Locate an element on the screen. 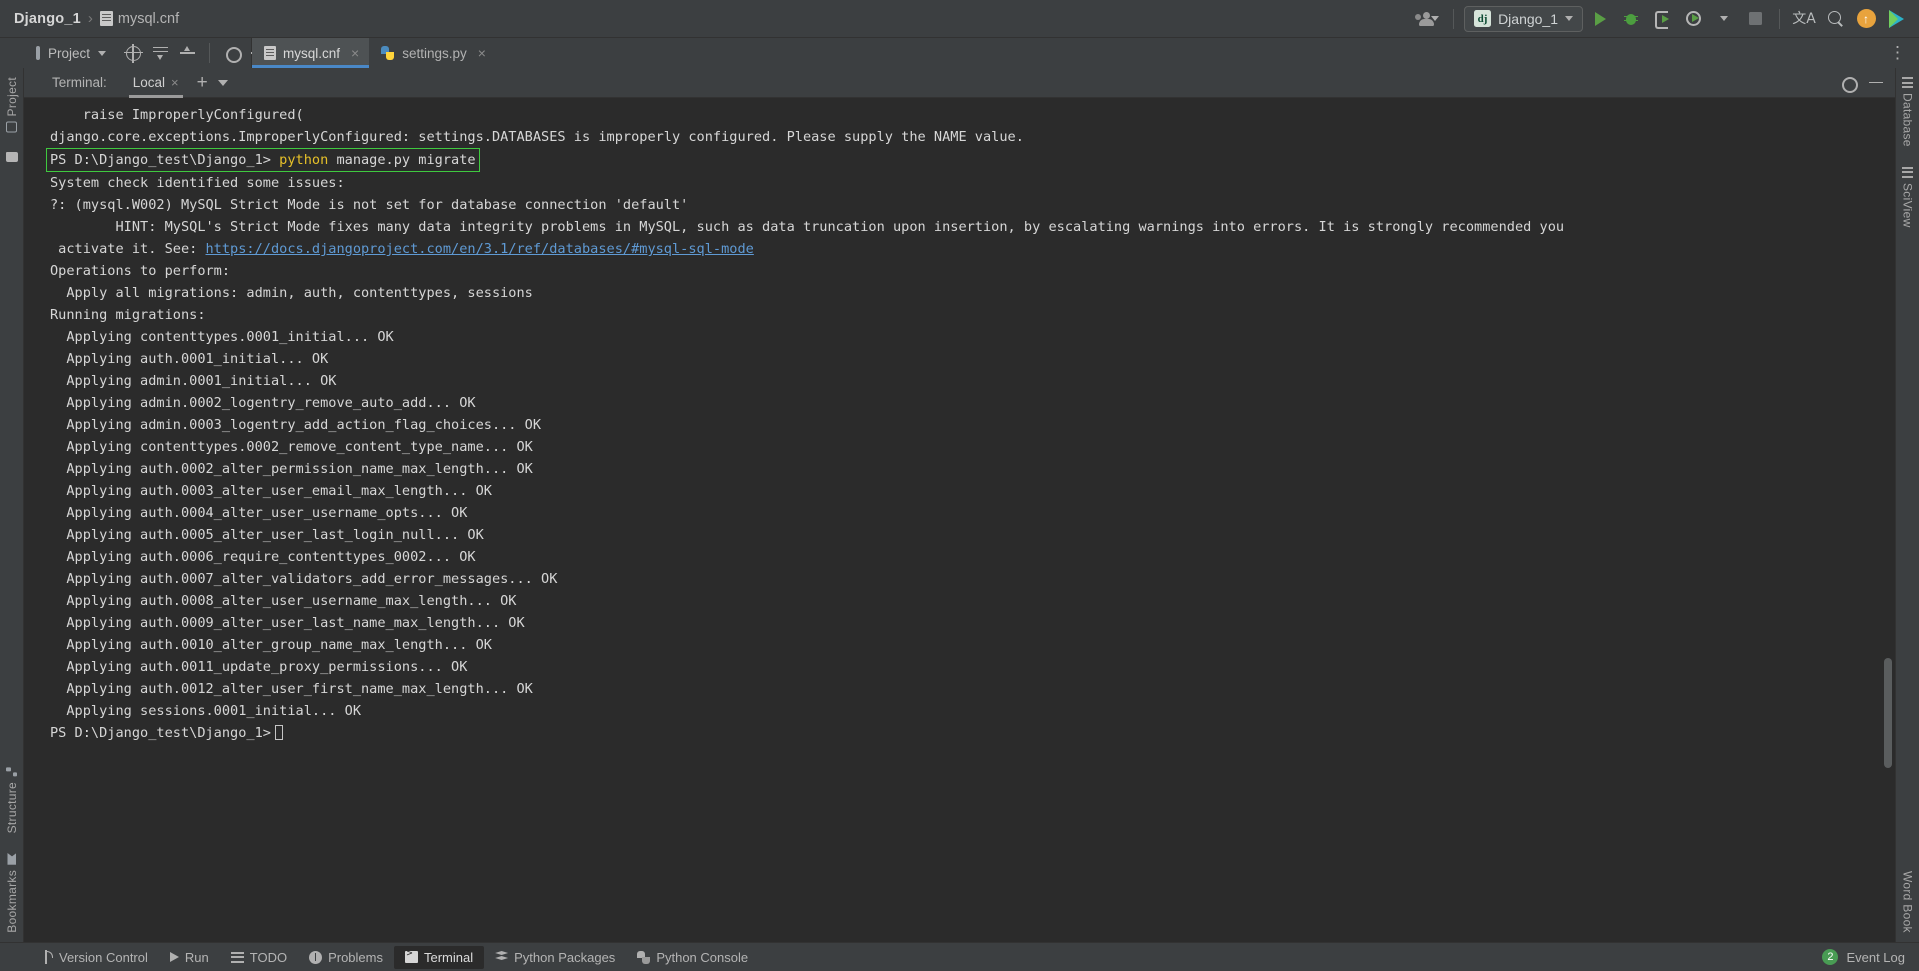 The height and width of the screenshot is (971, 1919). left-rail-bottom: Structure Bookmarks is located at coordinates (12, 849).